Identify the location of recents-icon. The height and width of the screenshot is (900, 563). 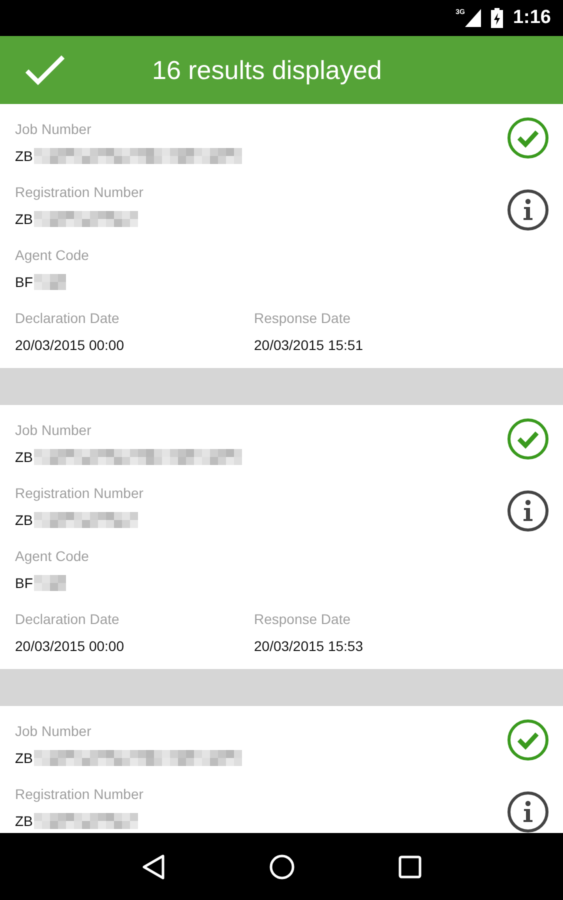
(410, 866).